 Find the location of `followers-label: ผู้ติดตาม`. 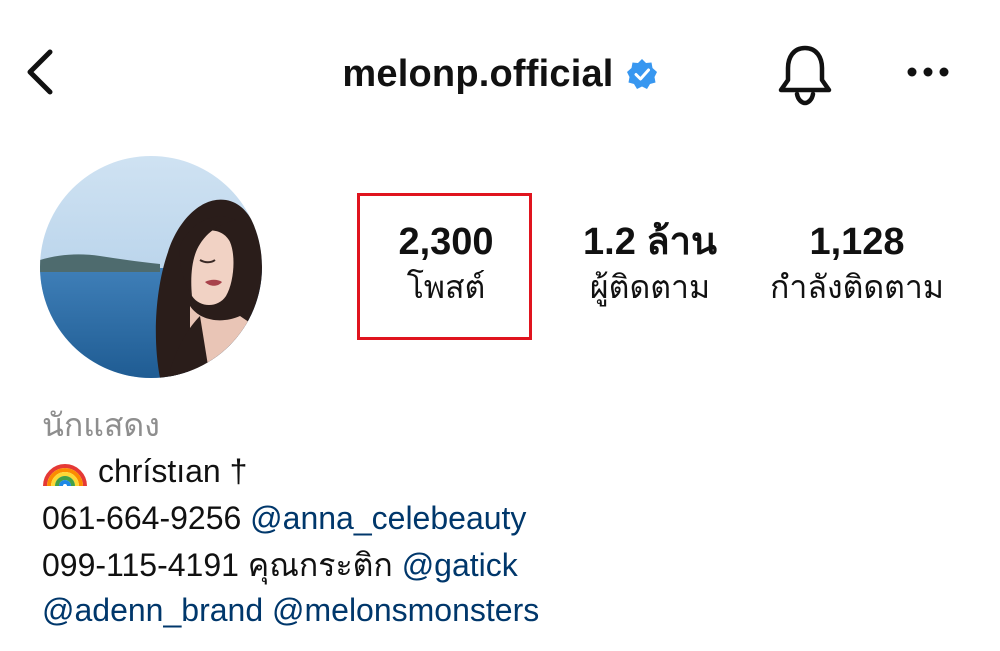

followers-label: ผู้ติดตาม is located at coordinates (650, 287).